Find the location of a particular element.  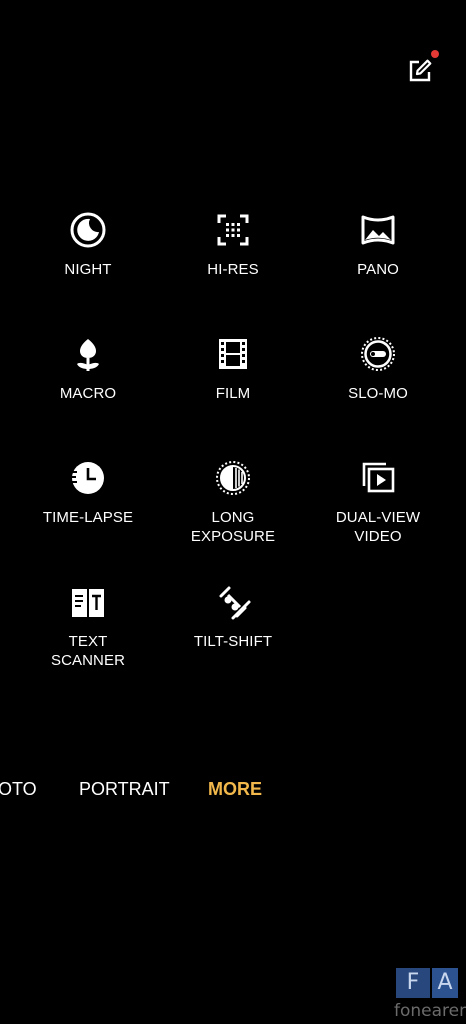

mode-label: FILM is located at coordinates (233, 393).